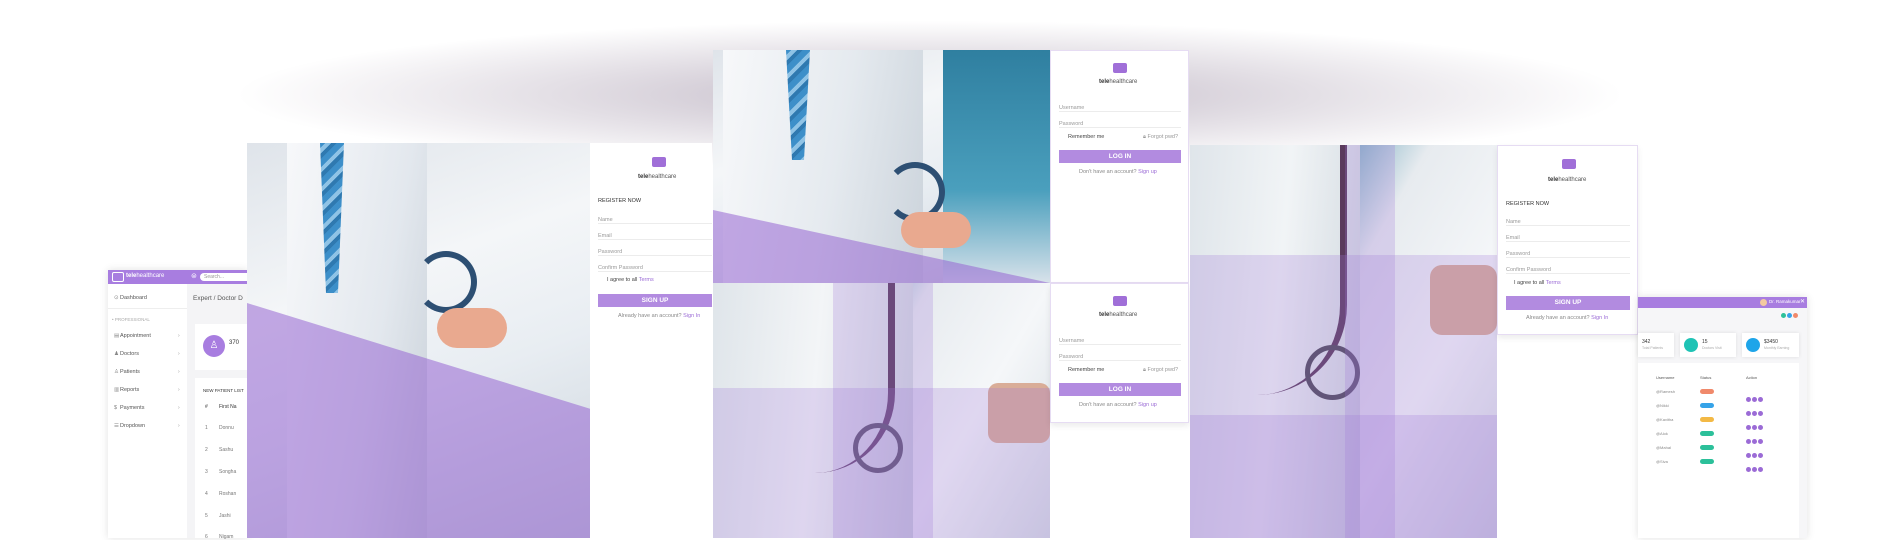 The height and width of the screenshot is (540, 1900). I want to click on sidebar-item-label: Payments, so click(132, 408).